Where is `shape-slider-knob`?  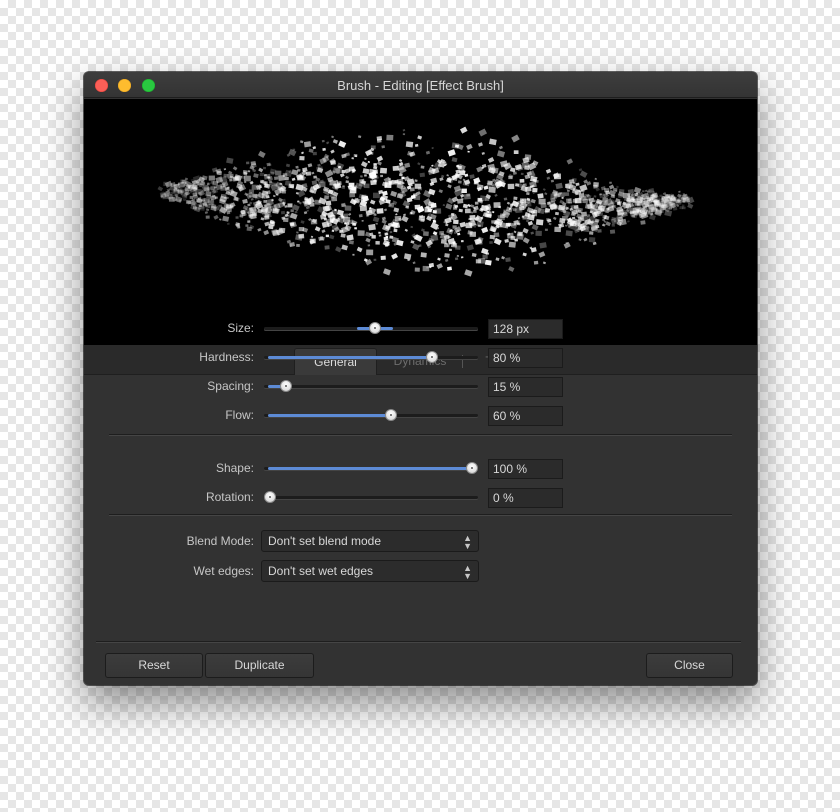
shape-slider-knob is located at coordinates (472, 468).